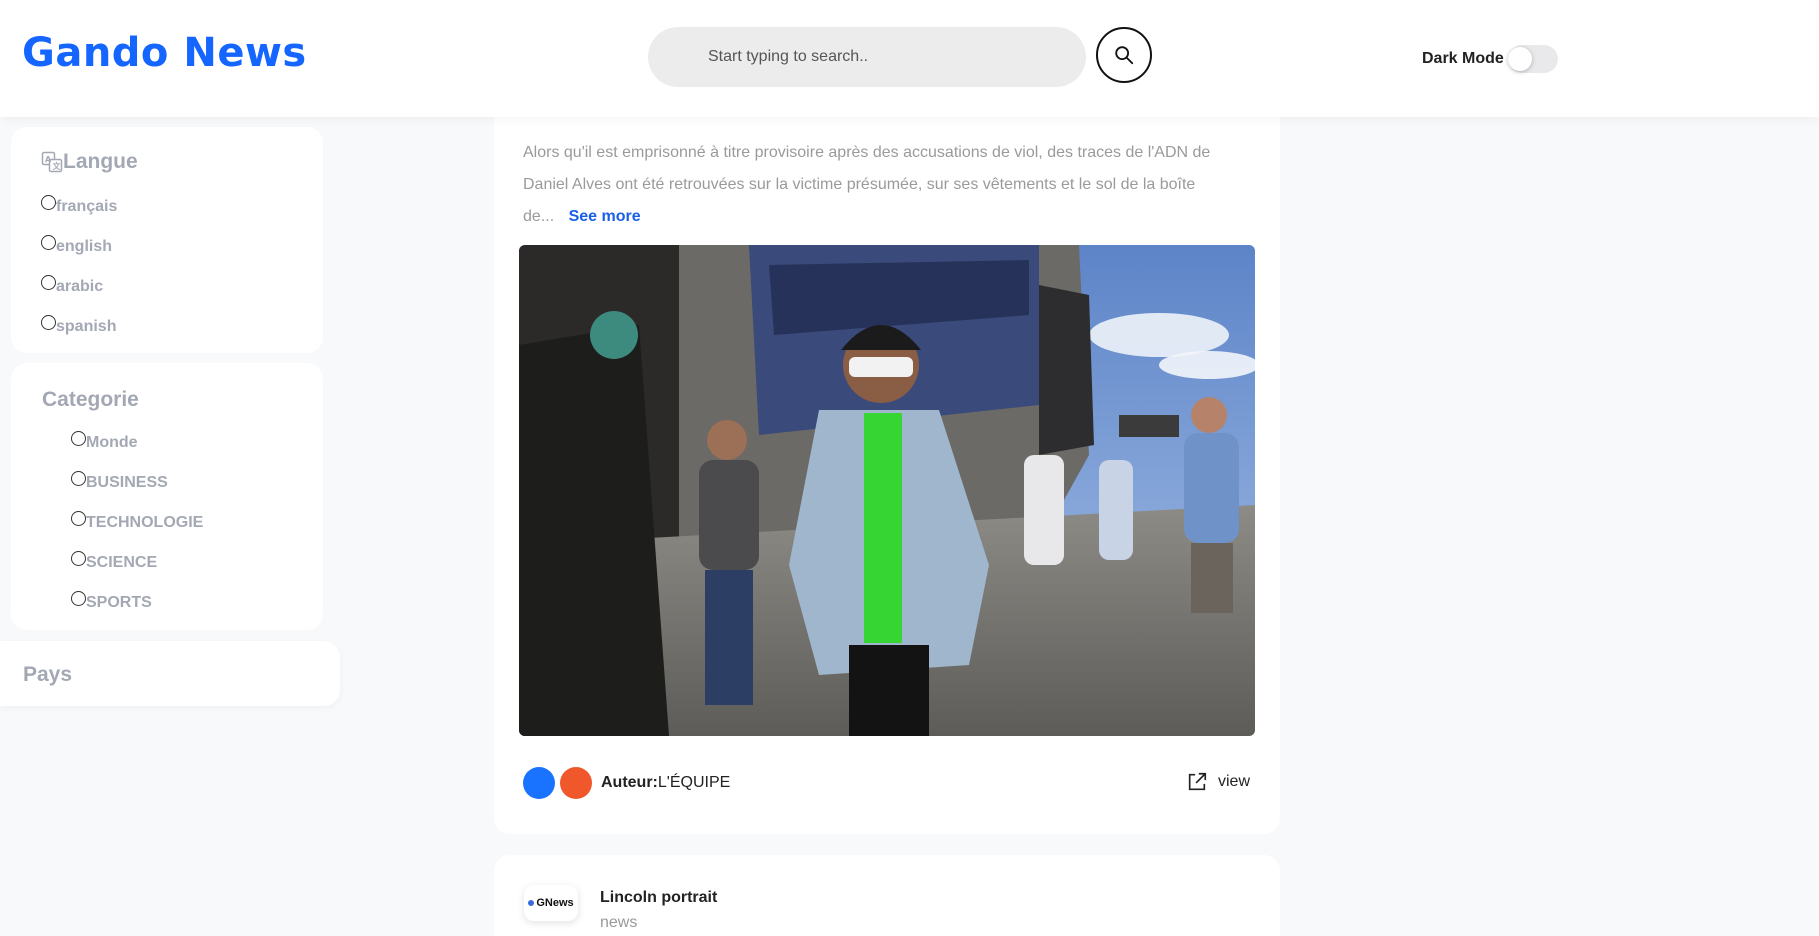 This screenshot has width=1819, height=936. What do you see at coordinates (127, 482) in the screenshot?
I see `radio-label: BUSINESS` at bounding box center [127, 482].